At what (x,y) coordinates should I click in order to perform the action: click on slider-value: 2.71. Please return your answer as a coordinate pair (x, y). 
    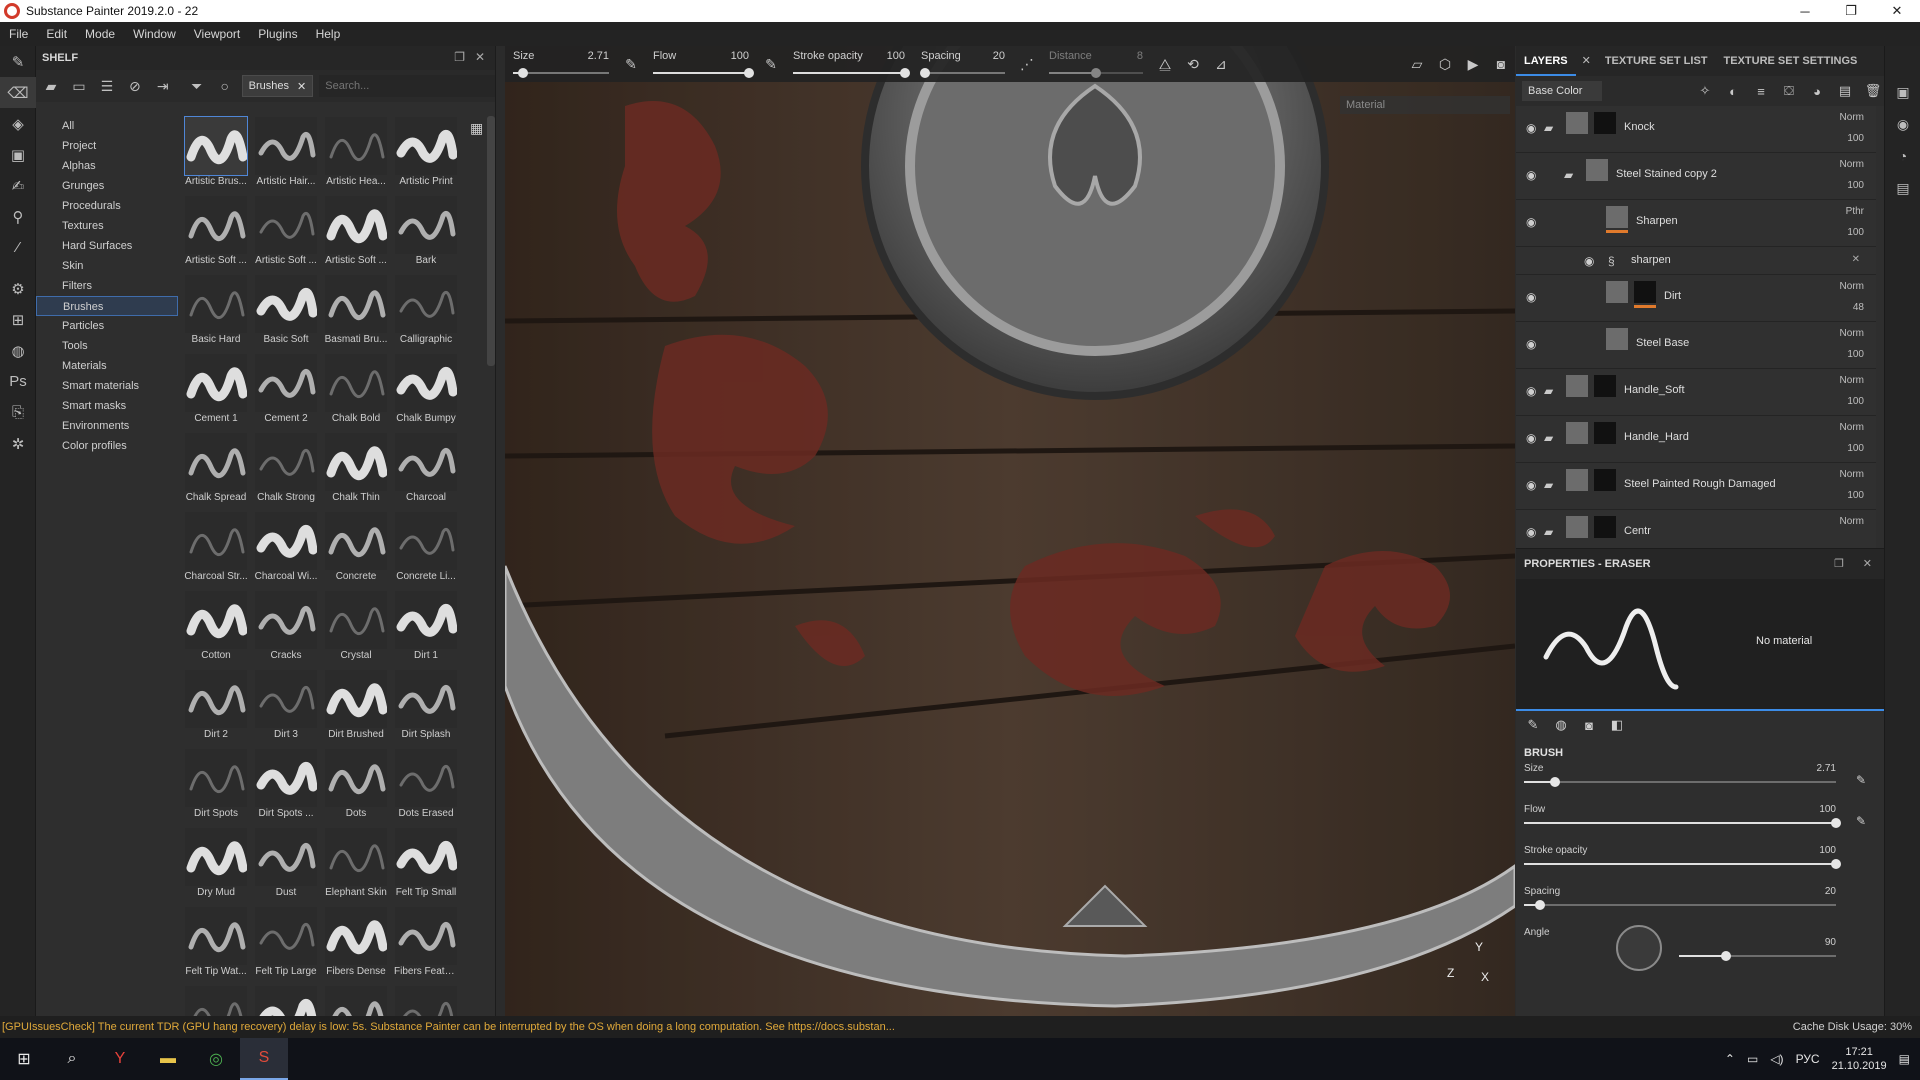
    Looking at the image, I should click on (1826, 768).